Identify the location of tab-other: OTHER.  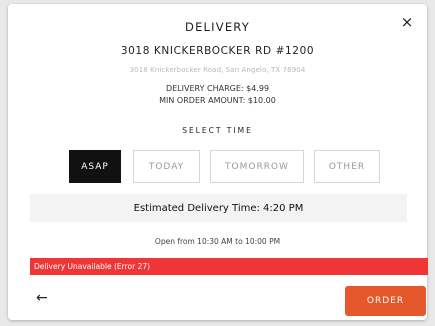
(347, 166).